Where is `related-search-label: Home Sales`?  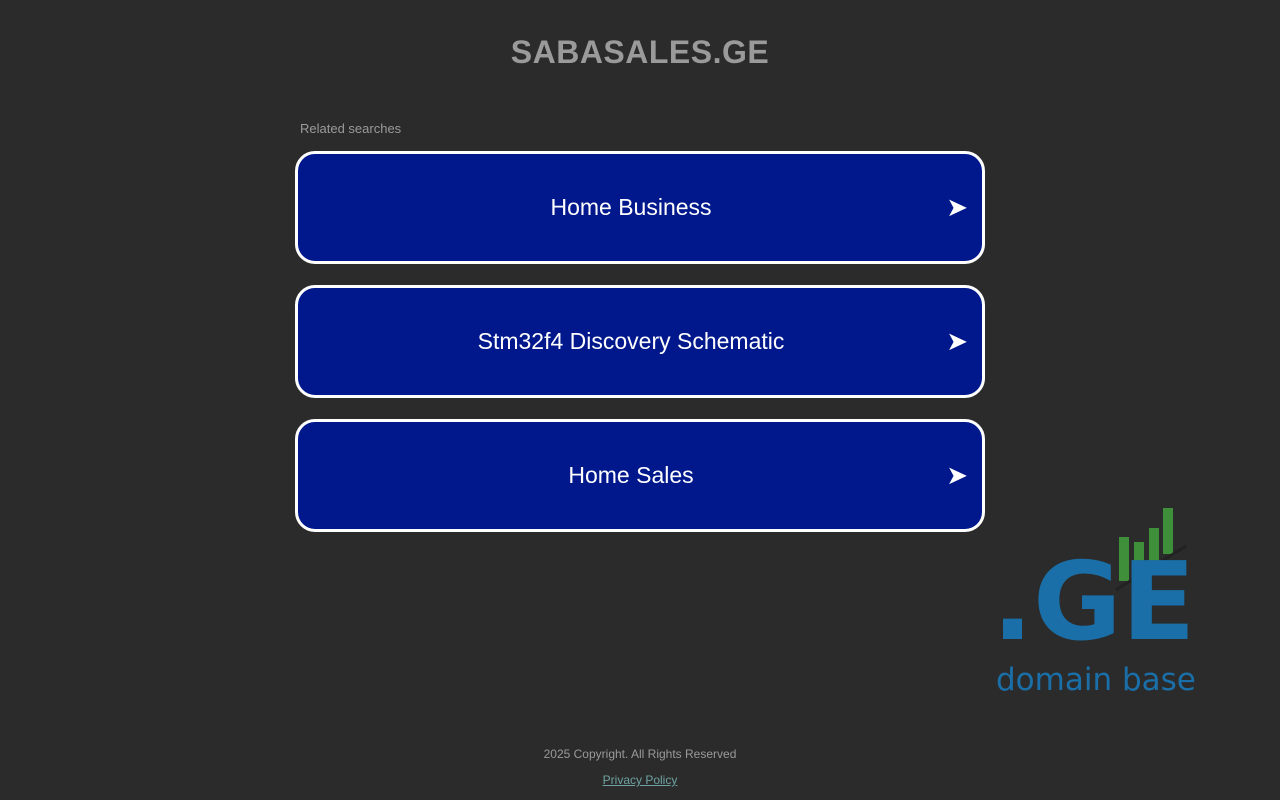
related-search-label: Home Sales is located at coordinates (631, 475).